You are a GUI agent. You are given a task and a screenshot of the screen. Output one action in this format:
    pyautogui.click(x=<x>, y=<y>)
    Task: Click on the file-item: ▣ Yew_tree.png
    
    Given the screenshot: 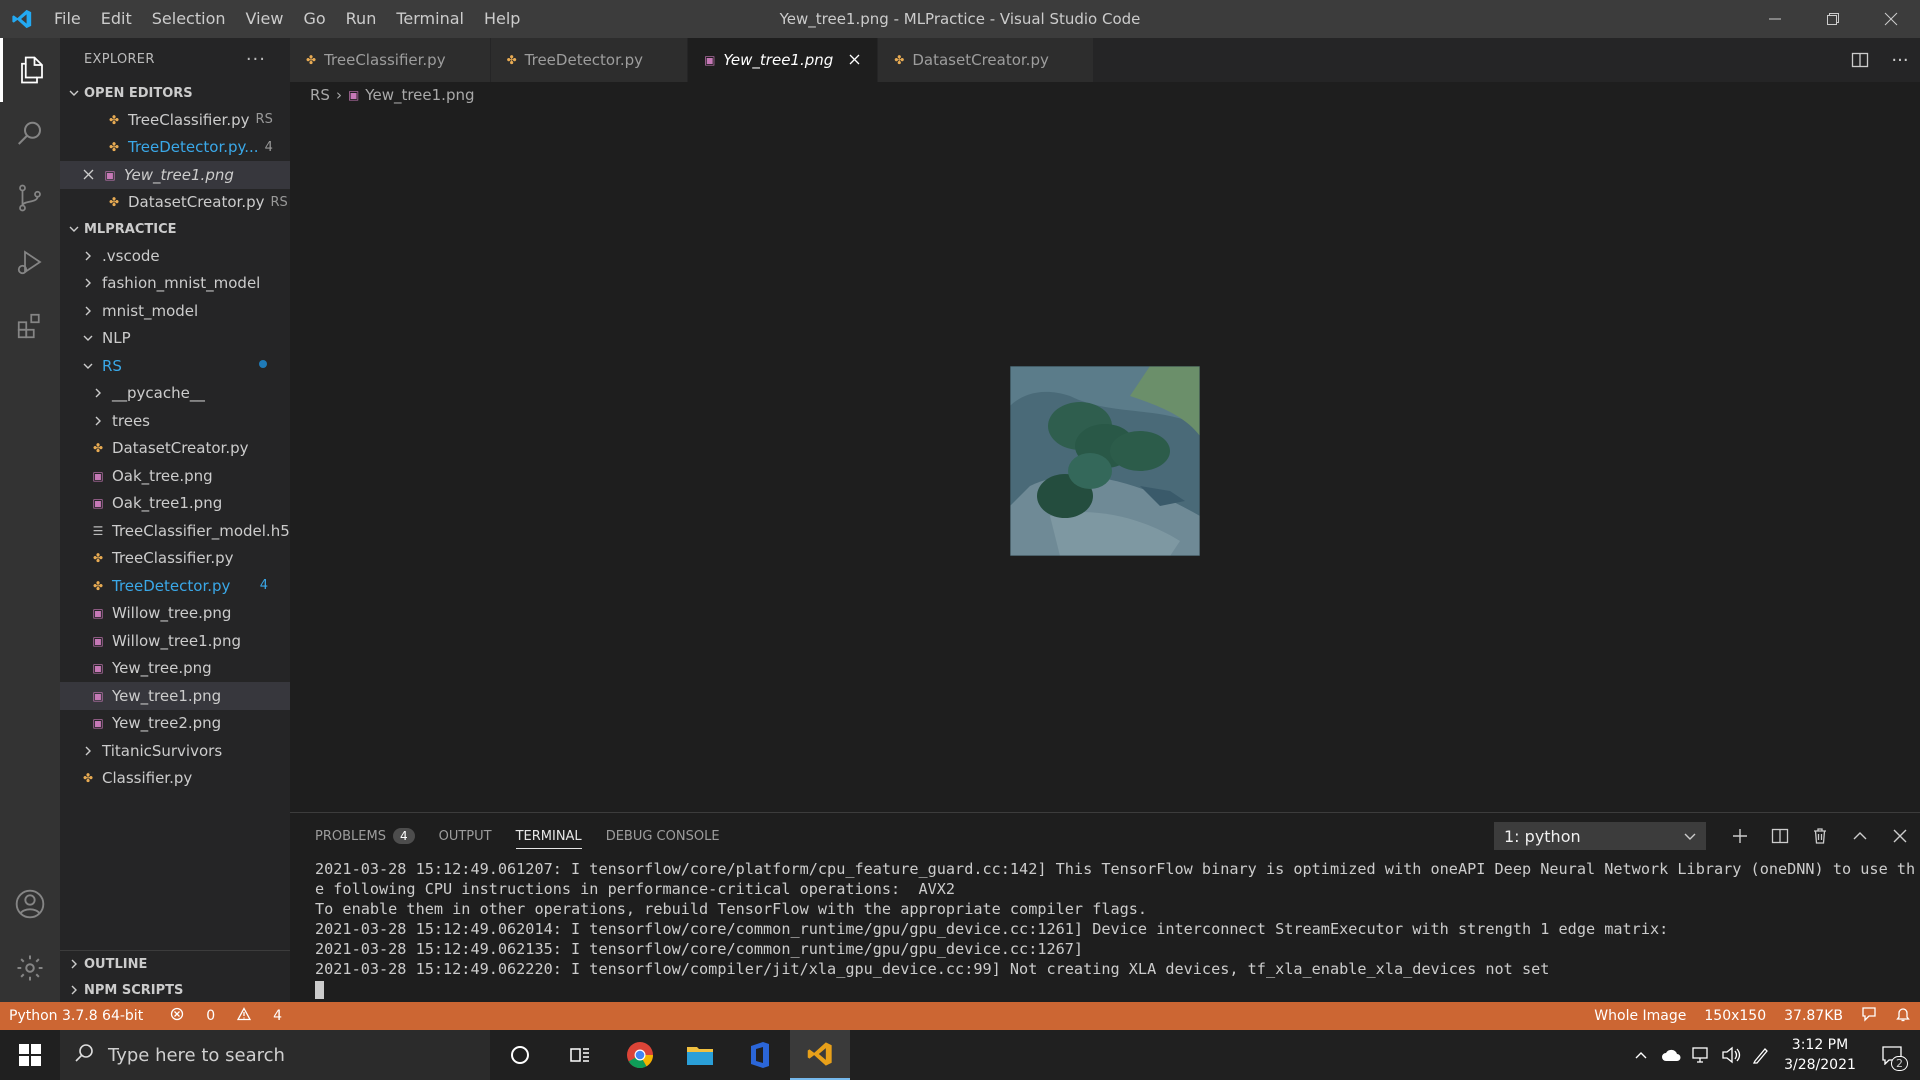 What is the action you would take?
    pyautogui.click(x=175, y=669)
    